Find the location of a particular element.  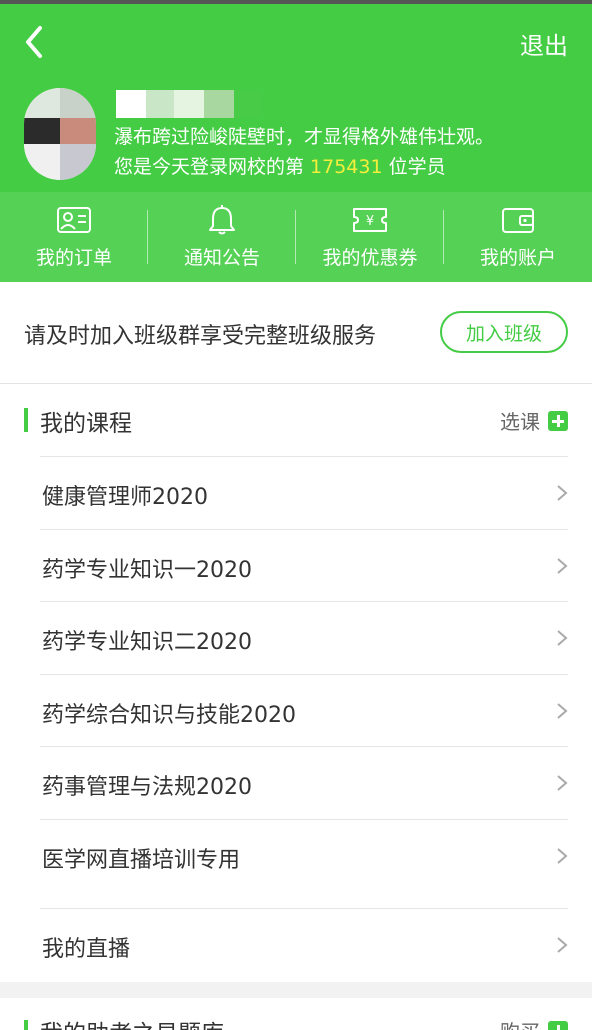

nav-my-account-label: 我的账户 is located at coordinates (517, 257).